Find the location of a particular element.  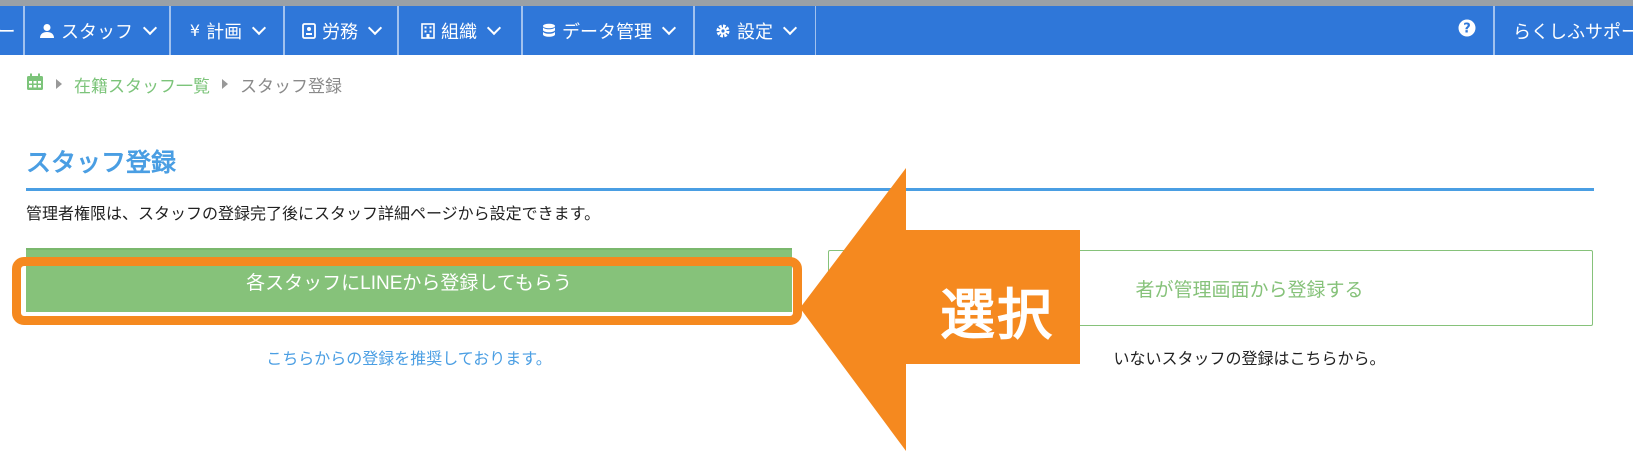

nav-data-management-menu: データ管理 is located at coordinates (608, 30).